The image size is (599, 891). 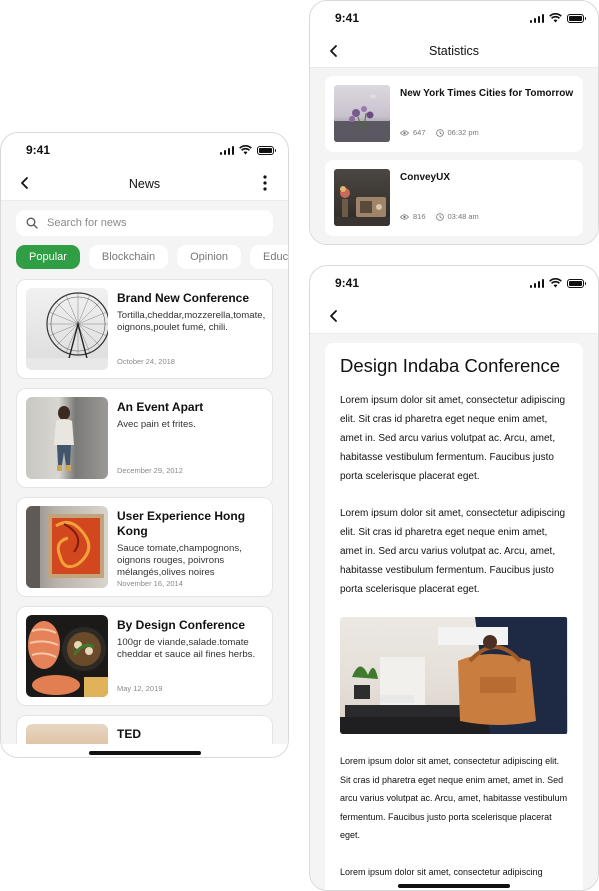 I want to click on article-hero-image, so click(x=454, y=675).